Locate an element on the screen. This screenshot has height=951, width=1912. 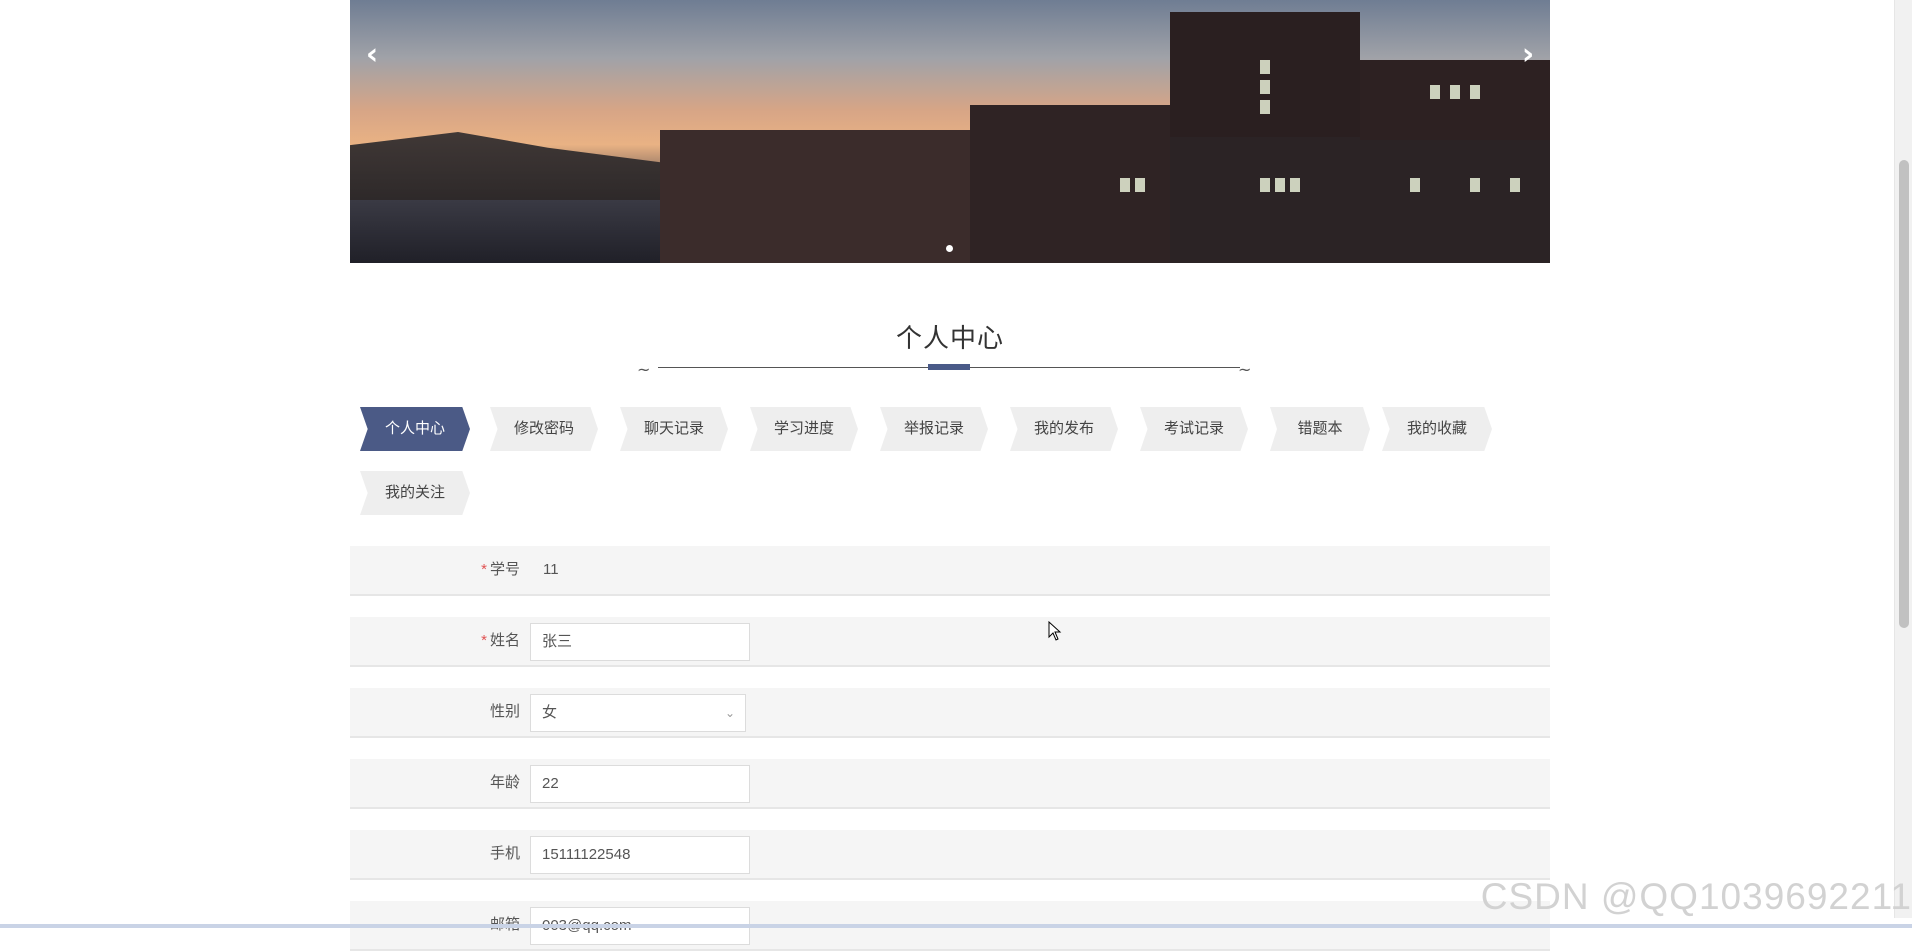
age-label: 年龄 is located at coordinates (504, 782).